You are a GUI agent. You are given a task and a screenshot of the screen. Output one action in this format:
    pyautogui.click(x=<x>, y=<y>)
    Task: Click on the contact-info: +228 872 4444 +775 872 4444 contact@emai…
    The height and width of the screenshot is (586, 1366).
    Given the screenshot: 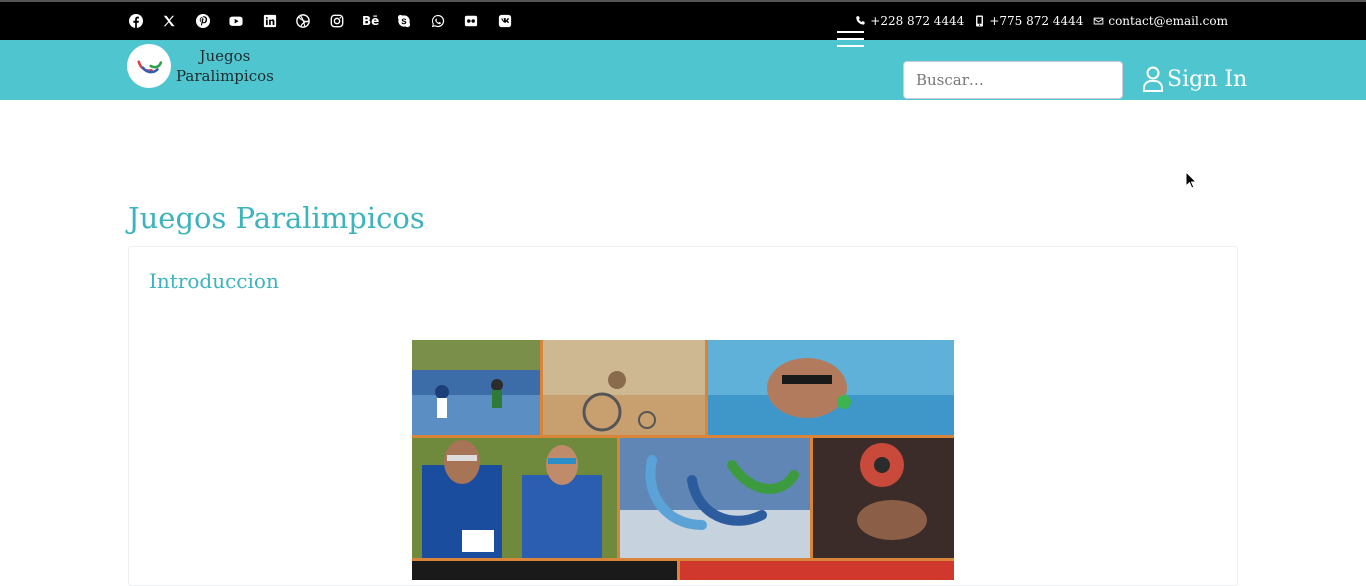 What is the action you would take?
    pyautogui.click(x=1036, y=21)
    